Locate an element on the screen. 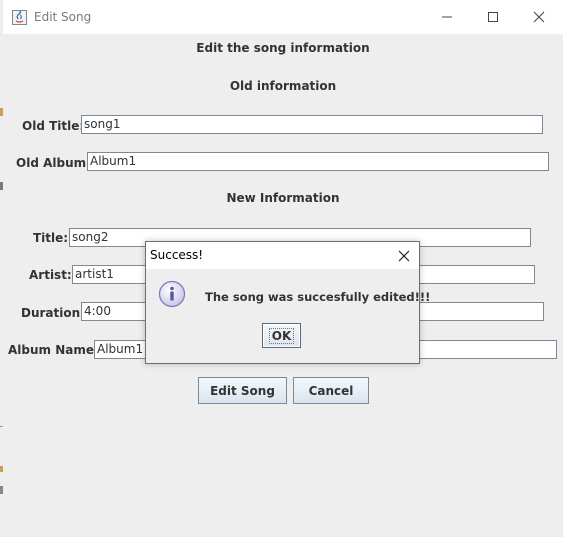 This screenshot has height=537, width=563. ok-button: OK is located at coordinates (281, 335).